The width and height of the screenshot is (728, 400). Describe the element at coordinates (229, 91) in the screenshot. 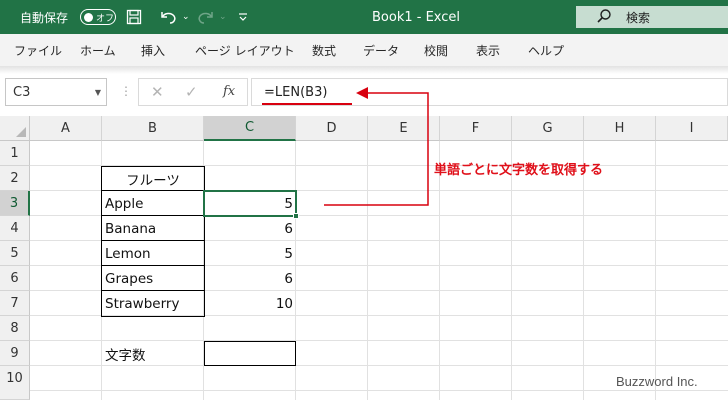

I see `insert-function-icon: fx` at that location.